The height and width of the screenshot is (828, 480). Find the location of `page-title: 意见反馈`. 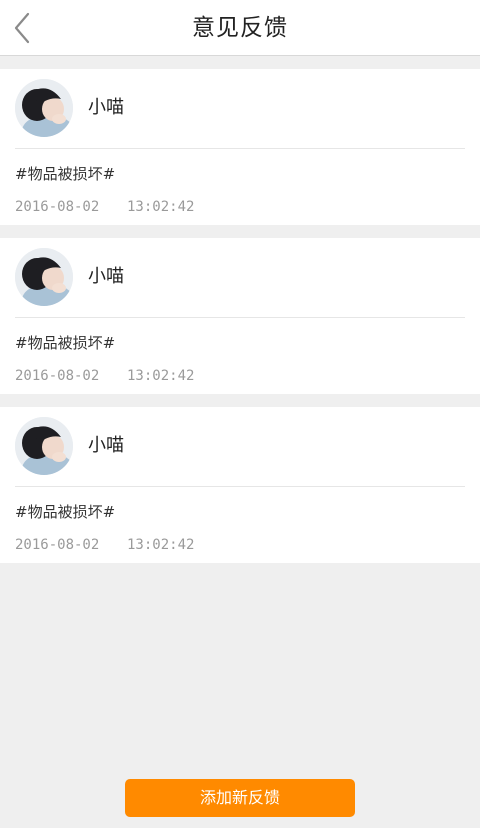

page-title: 意见反馈 is located at coordinates (240, 28).